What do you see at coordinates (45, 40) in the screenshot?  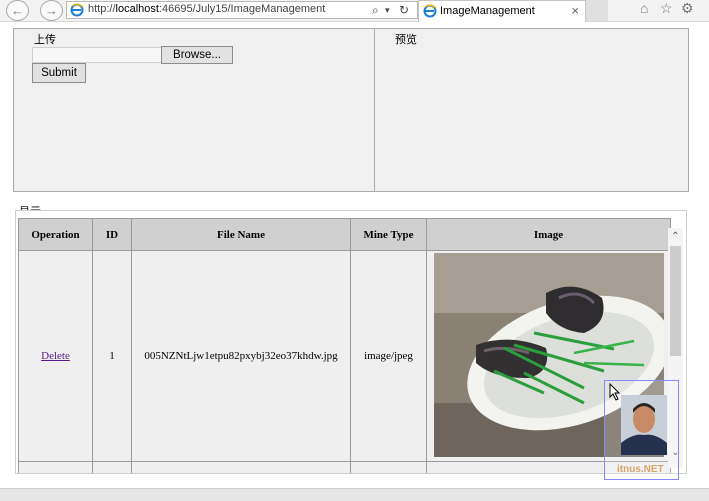 I see `upload-title: 上传` at bounding box center [45, 40].